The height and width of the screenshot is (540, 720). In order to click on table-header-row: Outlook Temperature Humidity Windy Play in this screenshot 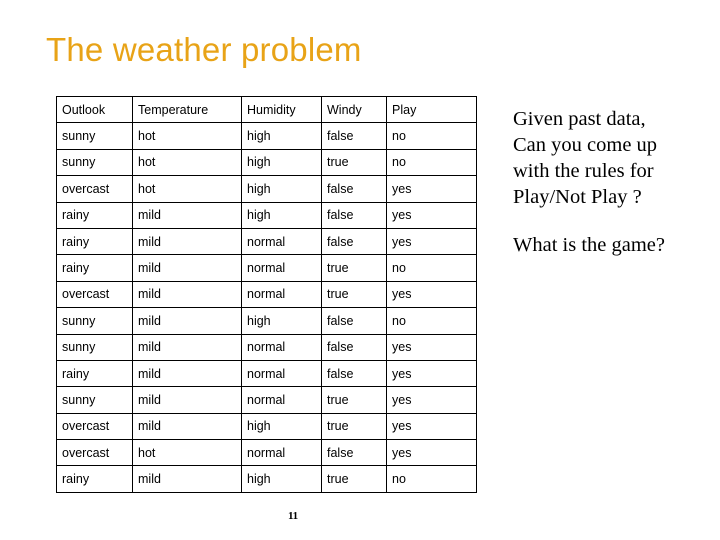, I will do `click(266, 109)`.